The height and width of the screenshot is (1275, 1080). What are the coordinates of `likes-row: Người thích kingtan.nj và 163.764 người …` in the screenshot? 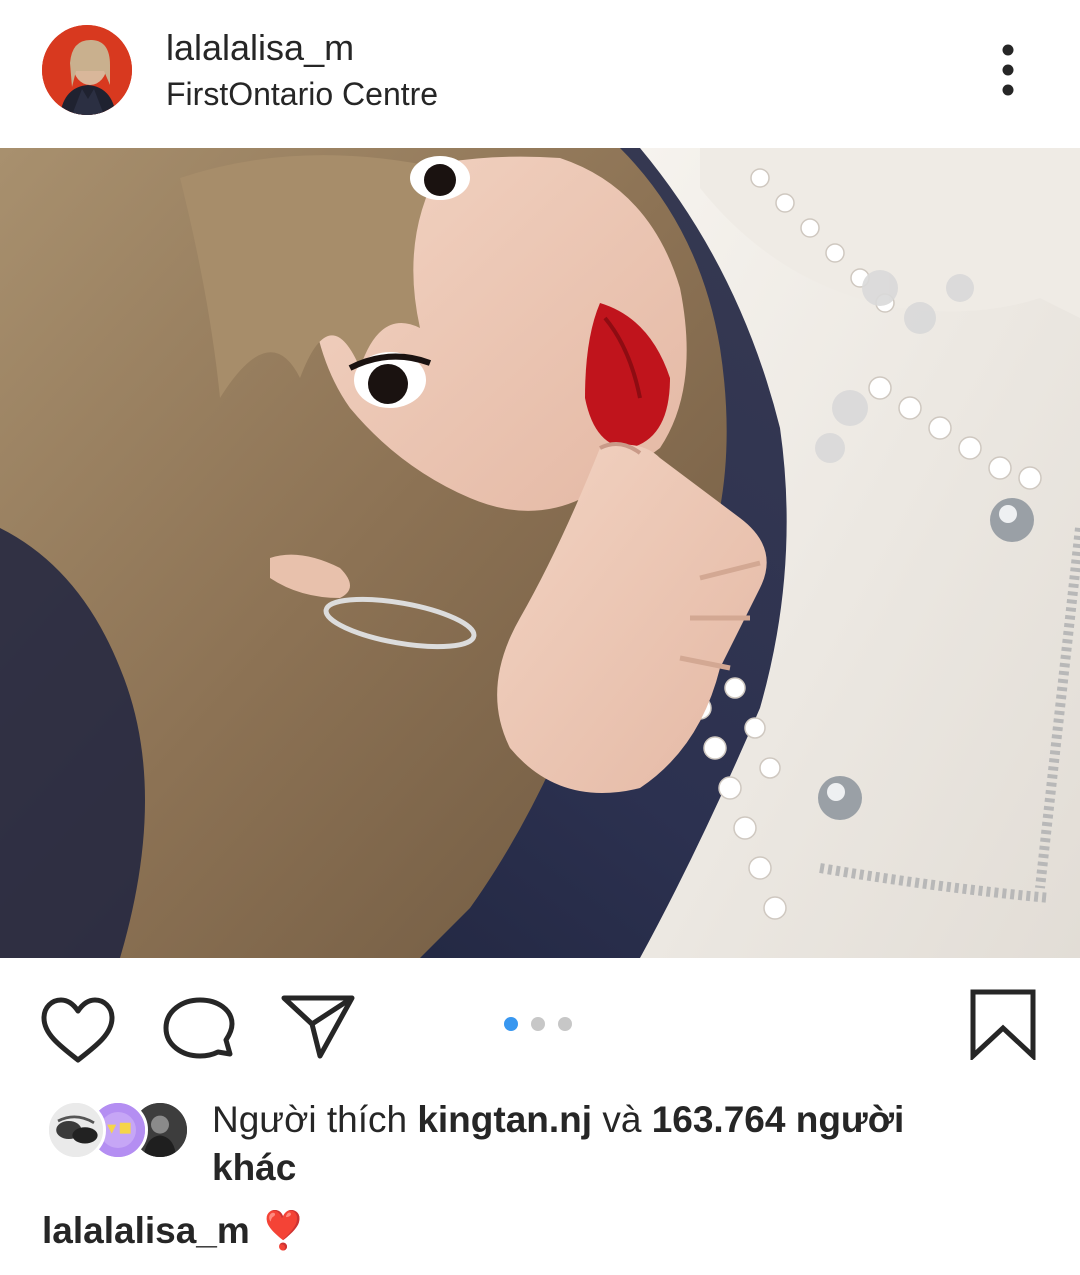 It's located at (540, 1143).